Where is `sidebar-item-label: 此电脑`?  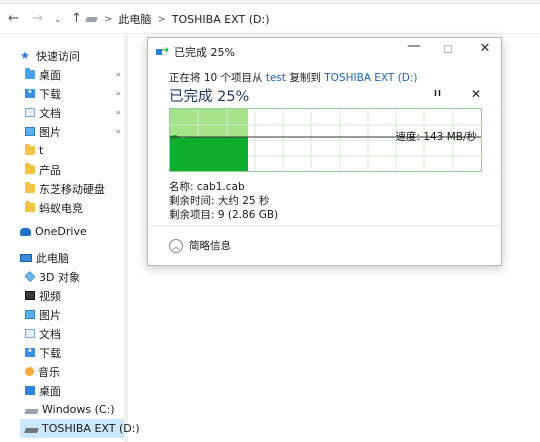 sidebar-item-label: 此电脑 is located at coordinates (52, 258).